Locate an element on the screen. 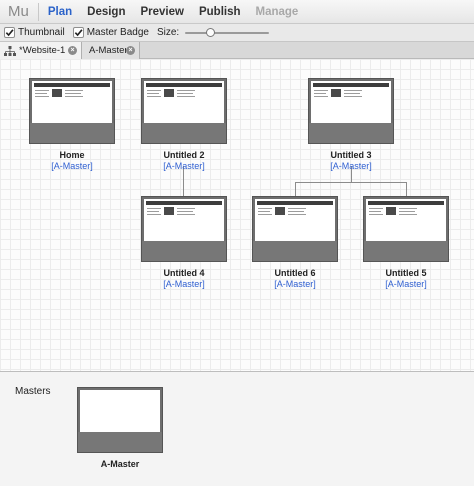 This screenshot has width=474, height=486. page-title: Untitled 5 is located at coordinates (406, 273).